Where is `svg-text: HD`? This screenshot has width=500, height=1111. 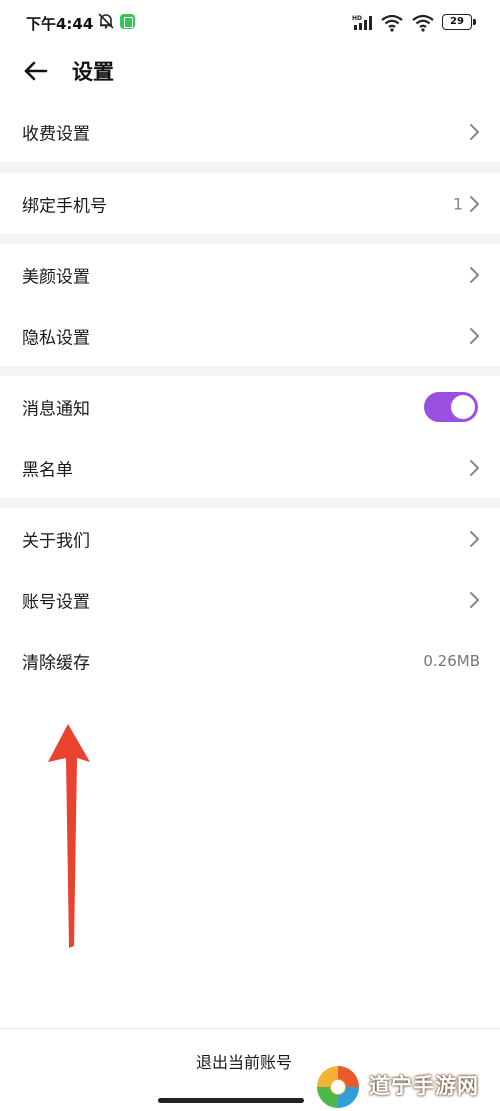
svg-text: HD is located at coordinates (357, 18).